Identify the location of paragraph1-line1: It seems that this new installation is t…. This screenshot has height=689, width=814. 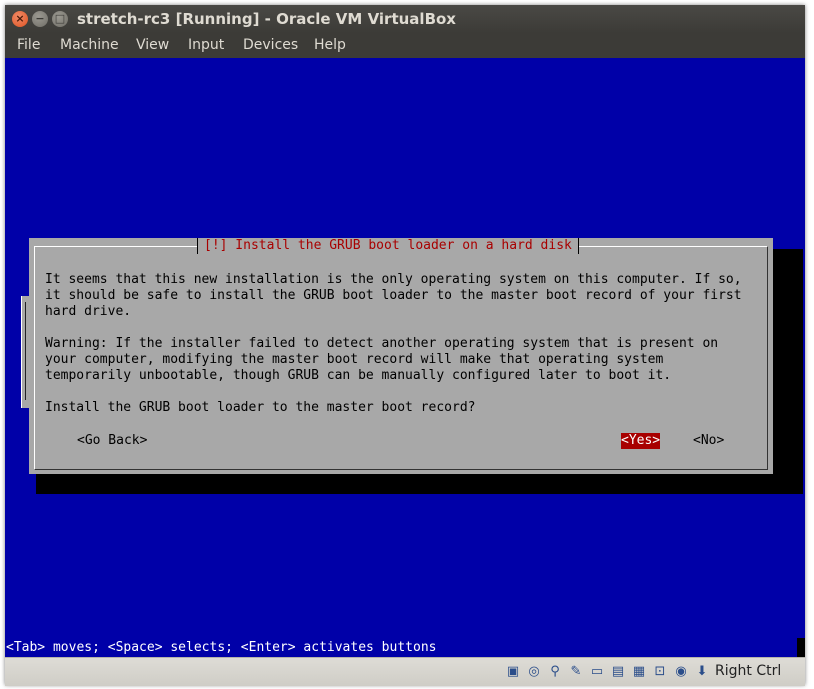
(393, 279).